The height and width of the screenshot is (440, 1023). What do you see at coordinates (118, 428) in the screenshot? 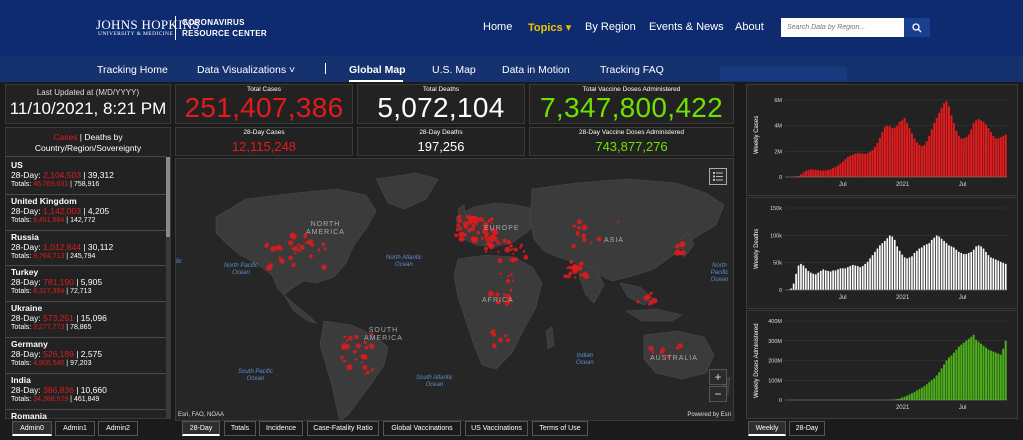
I see `tab-admin2: Admin2` at bounding box center [118, 428].